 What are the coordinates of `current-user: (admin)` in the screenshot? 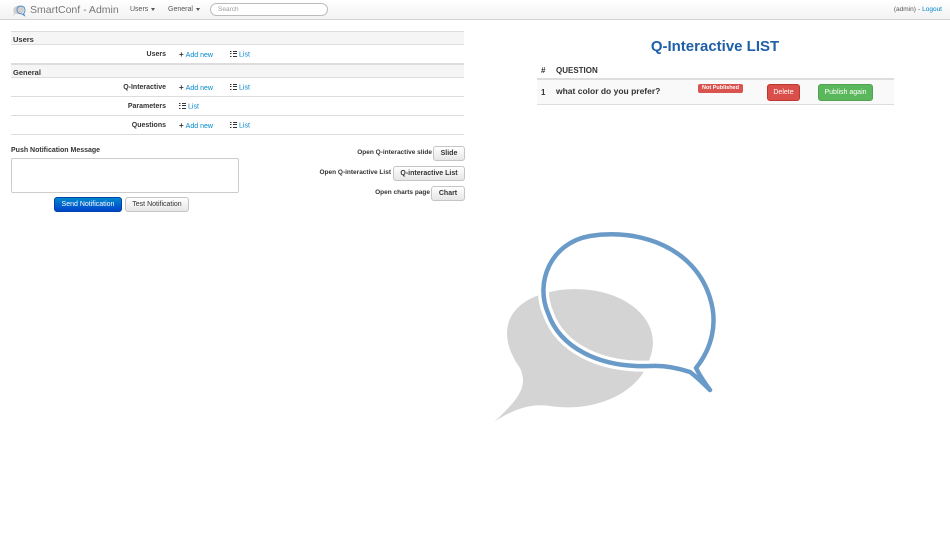 It's located at (904, 9).